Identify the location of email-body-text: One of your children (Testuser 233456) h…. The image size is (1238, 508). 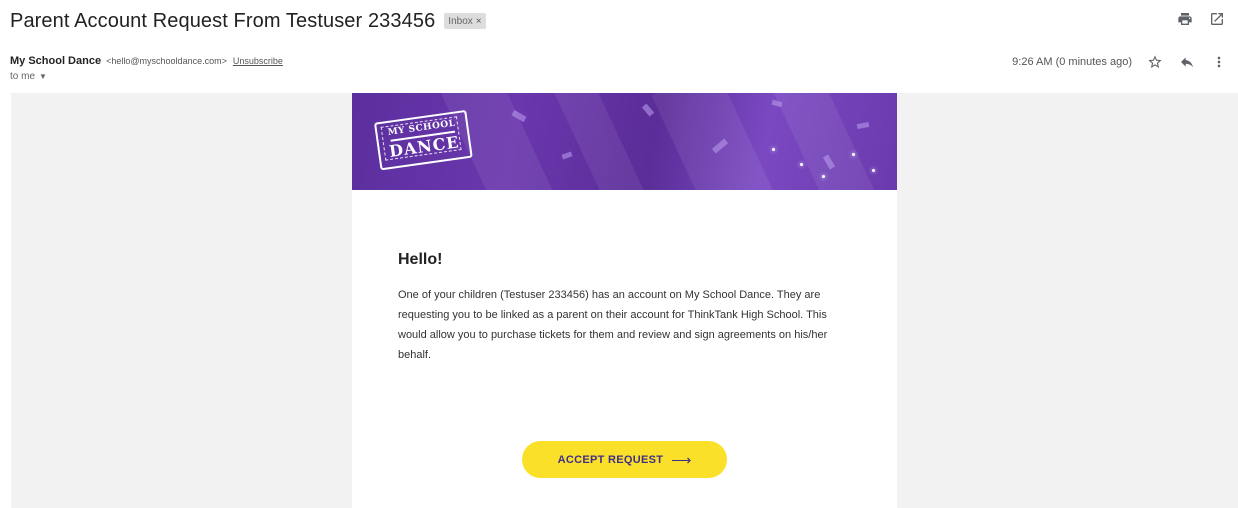
(613, 325).